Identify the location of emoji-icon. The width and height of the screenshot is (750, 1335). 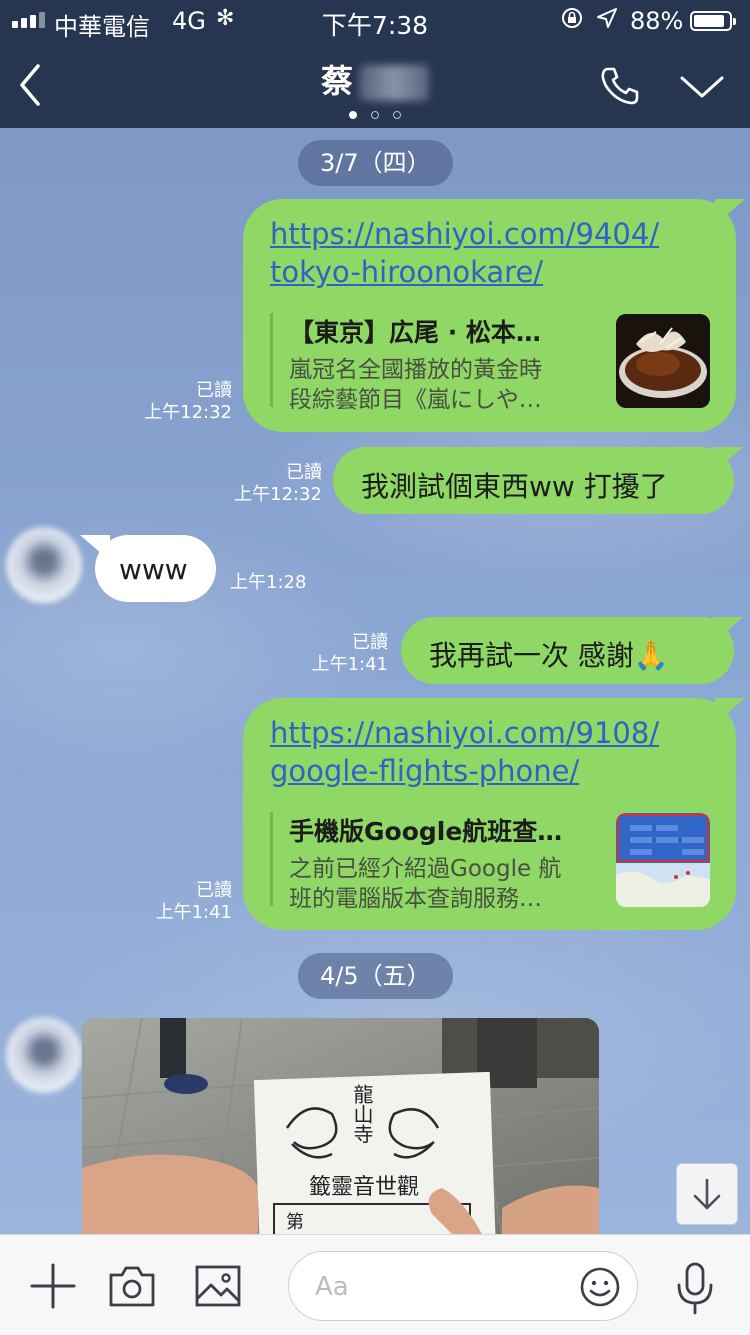
(600, 1287).